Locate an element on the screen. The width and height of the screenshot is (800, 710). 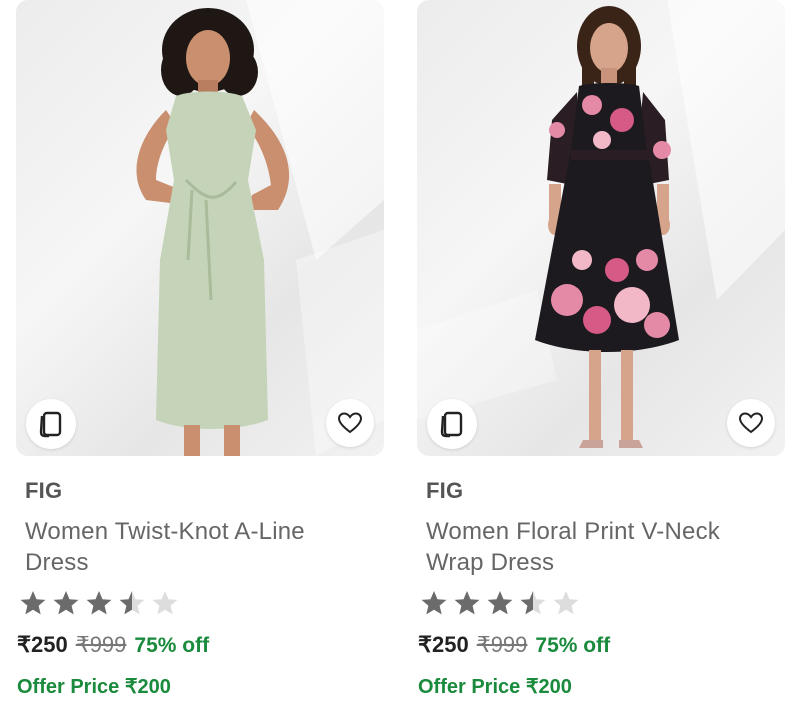
product-title: Women Floral Print V-Neck Wrap Dress is located at coordinates (596, 547).